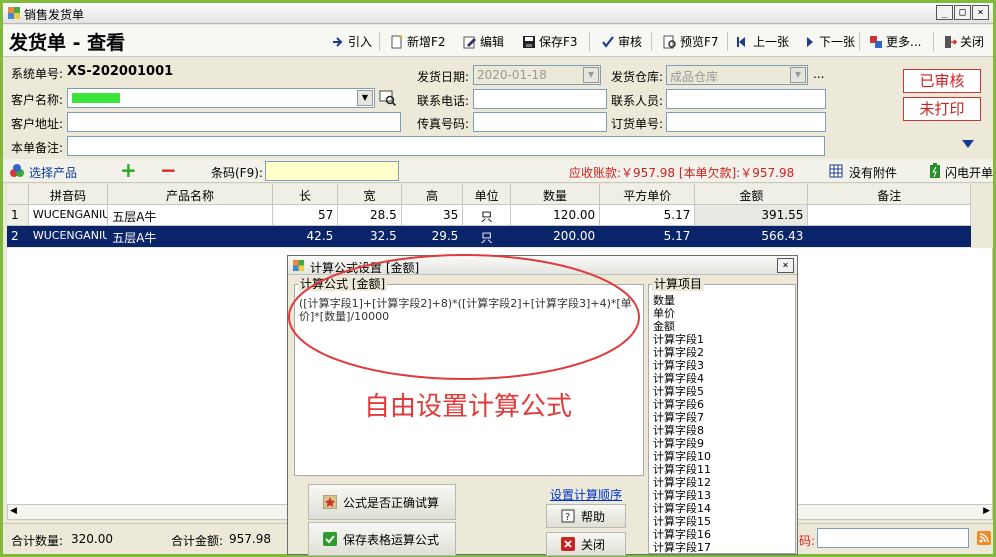  I want to click on address-input, so click(234, 122).